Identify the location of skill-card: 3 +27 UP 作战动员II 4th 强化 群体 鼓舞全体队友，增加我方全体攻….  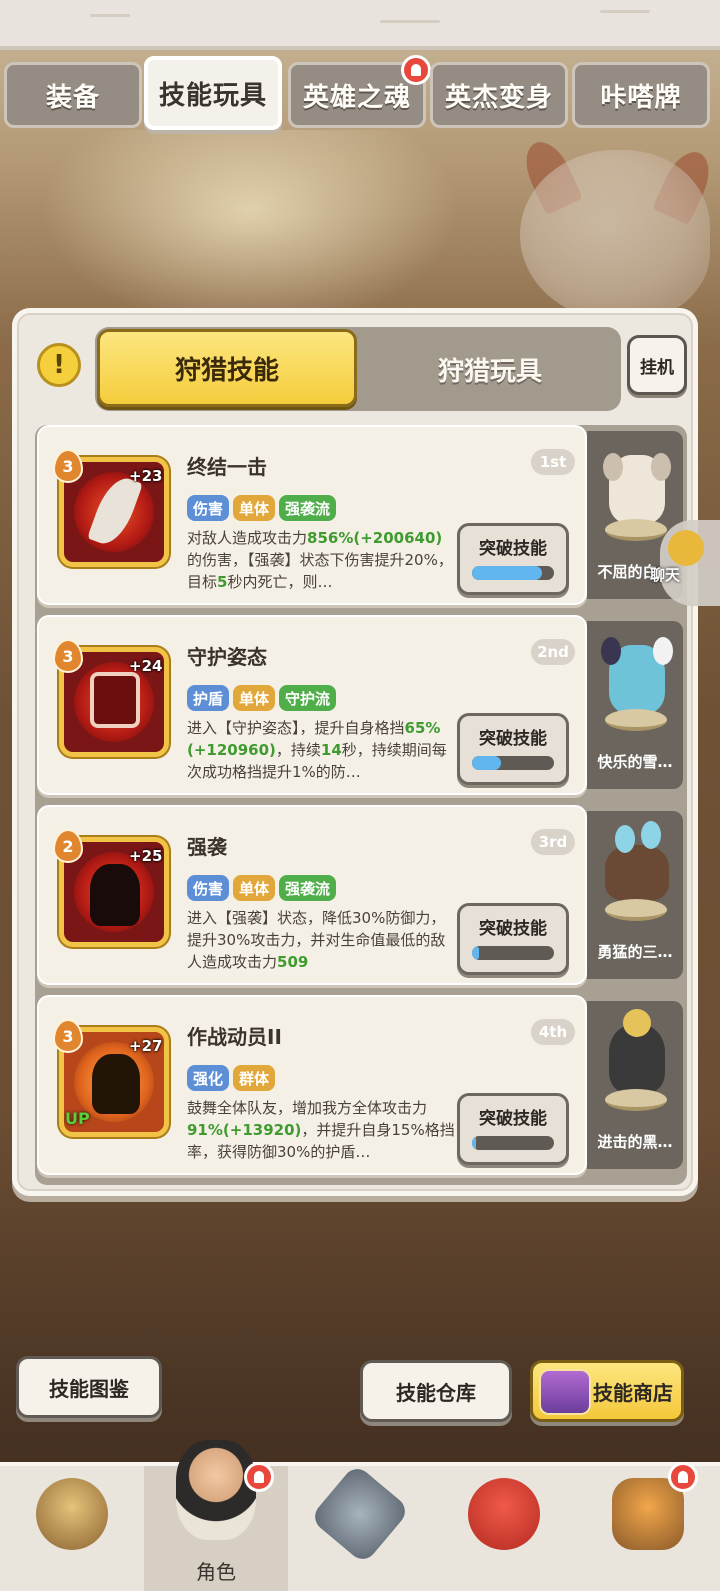
(312, 1085).